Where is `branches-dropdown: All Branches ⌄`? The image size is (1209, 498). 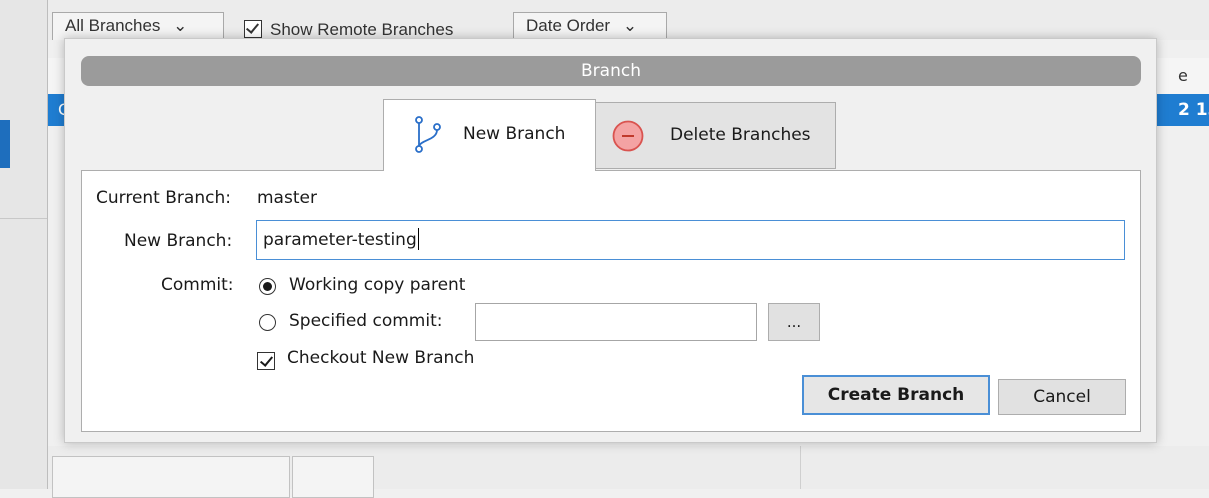 branches-dropdown: All Branches ⌄ is located at coordinates (138, 26).